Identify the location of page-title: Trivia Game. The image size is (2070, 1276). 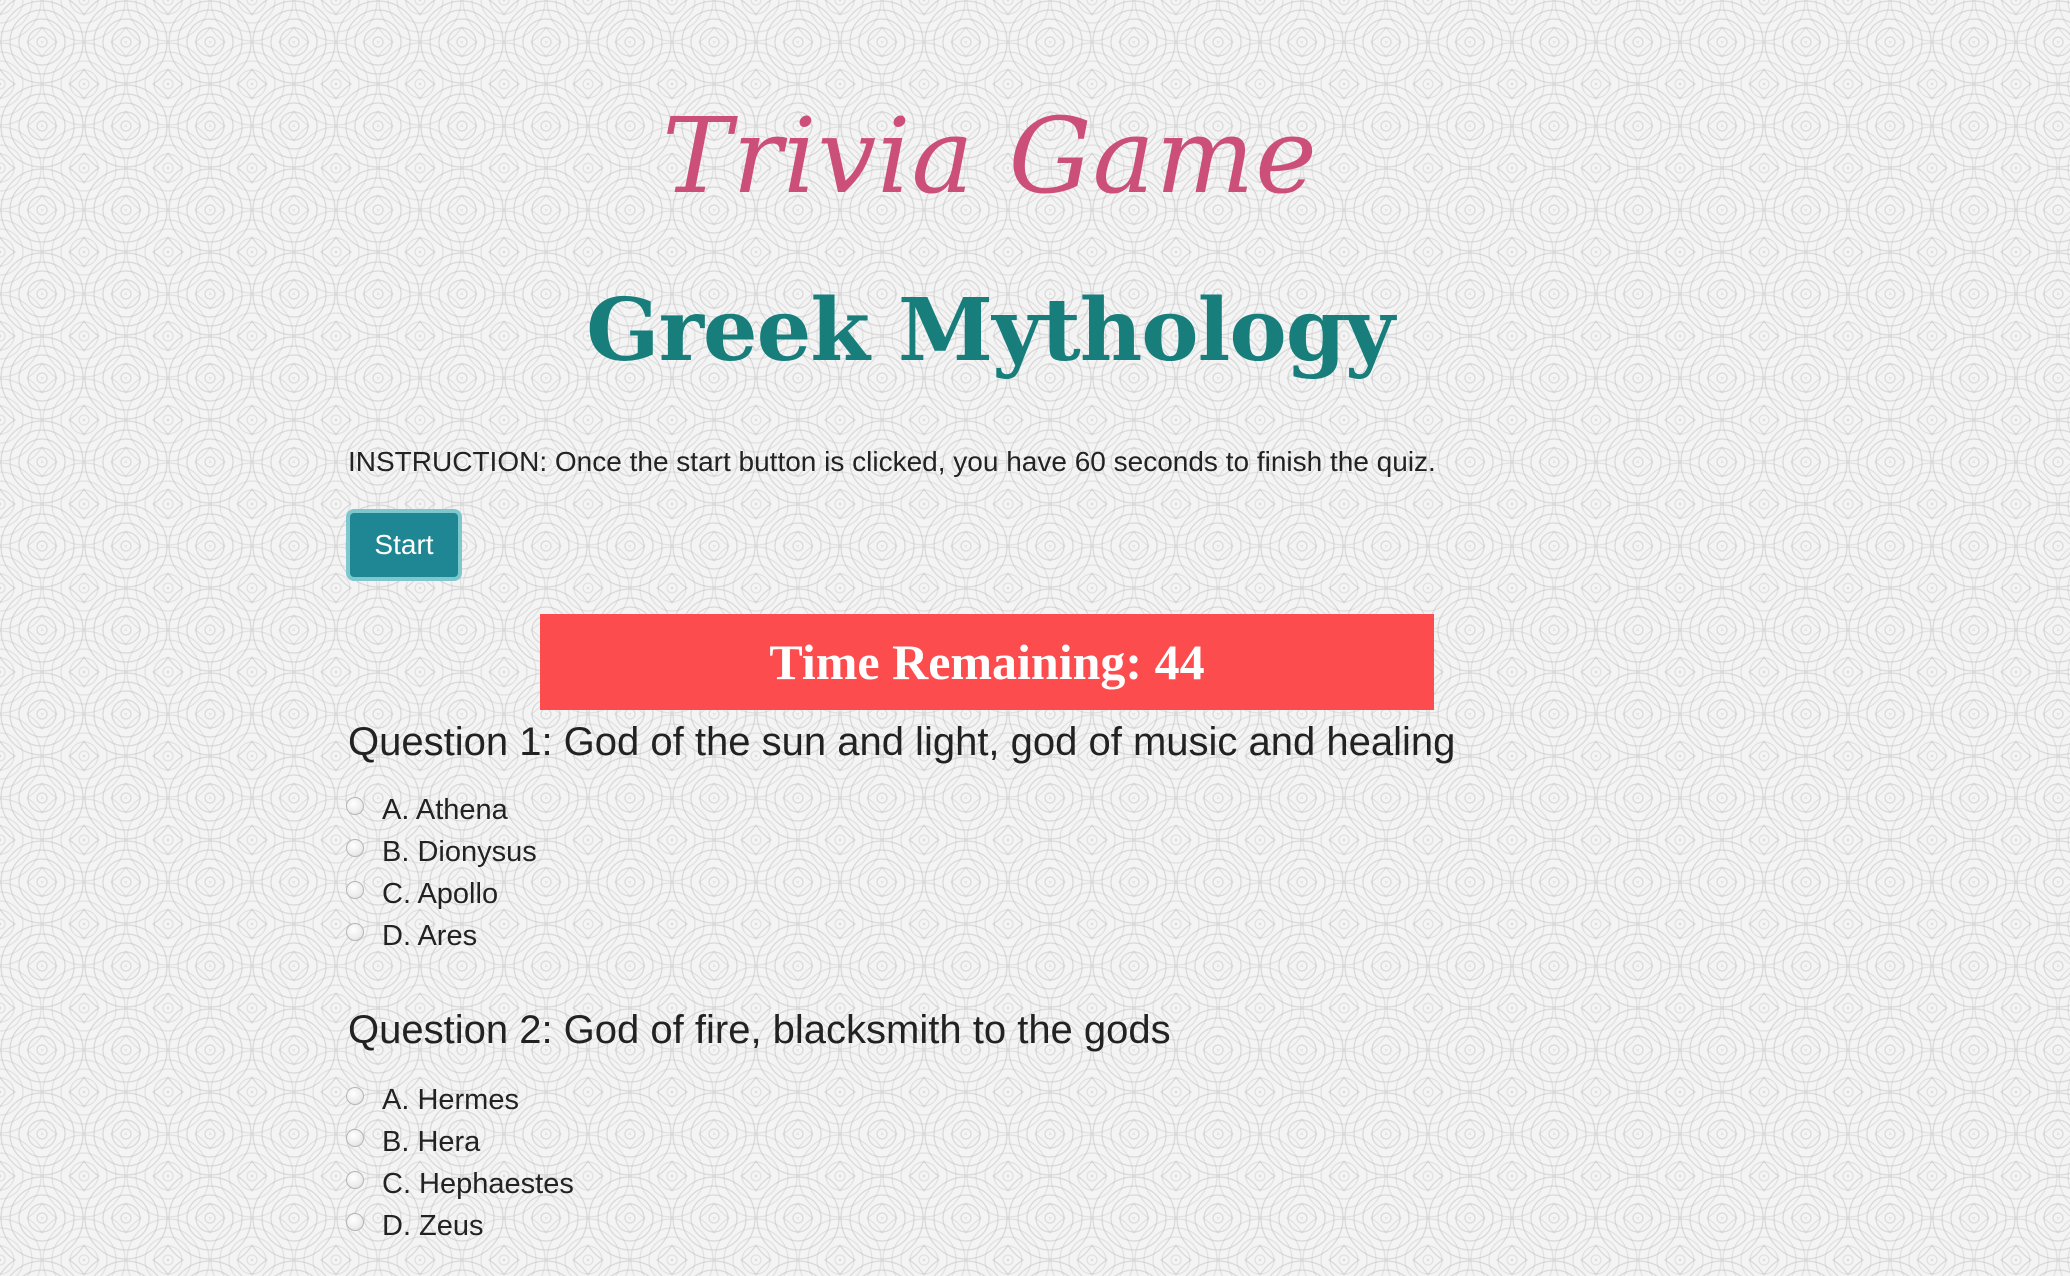
(990, 156).